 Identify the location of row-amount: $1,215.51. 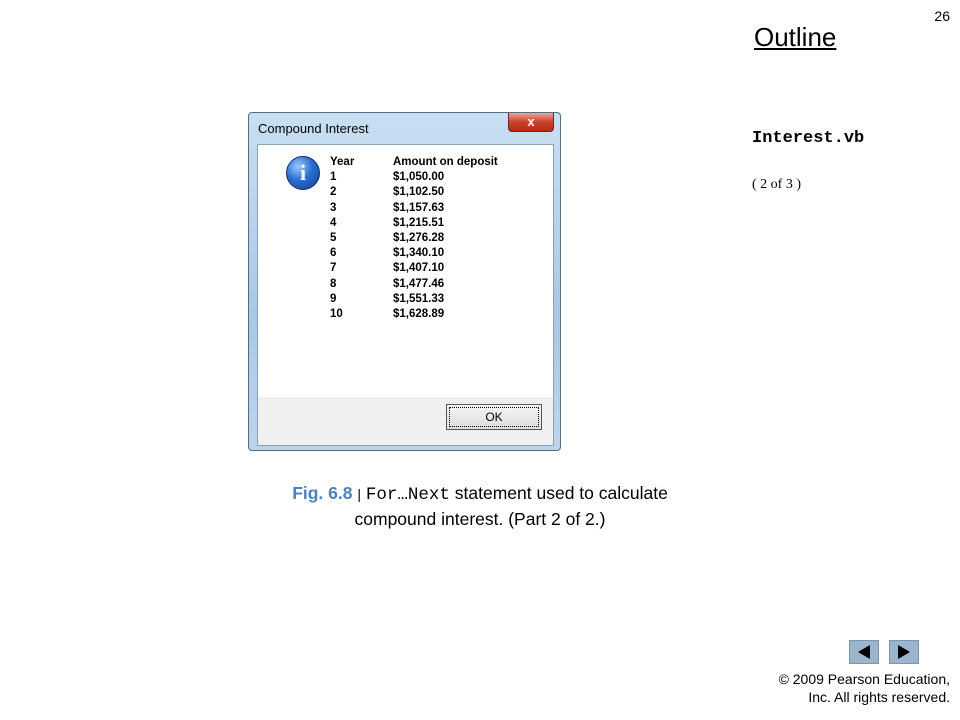
(419, 222).